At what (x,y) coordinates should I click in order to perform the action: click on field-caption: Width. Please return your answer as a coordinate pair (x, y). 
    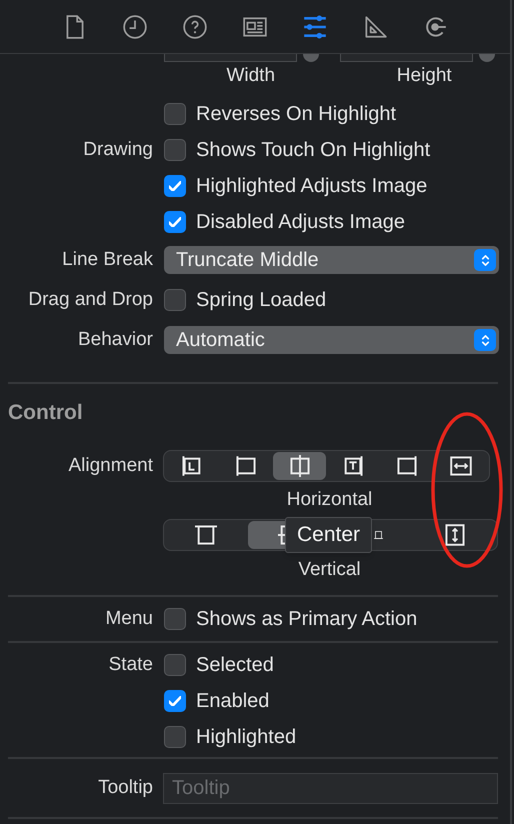
    Looking at the image, I should click on (250, 76).